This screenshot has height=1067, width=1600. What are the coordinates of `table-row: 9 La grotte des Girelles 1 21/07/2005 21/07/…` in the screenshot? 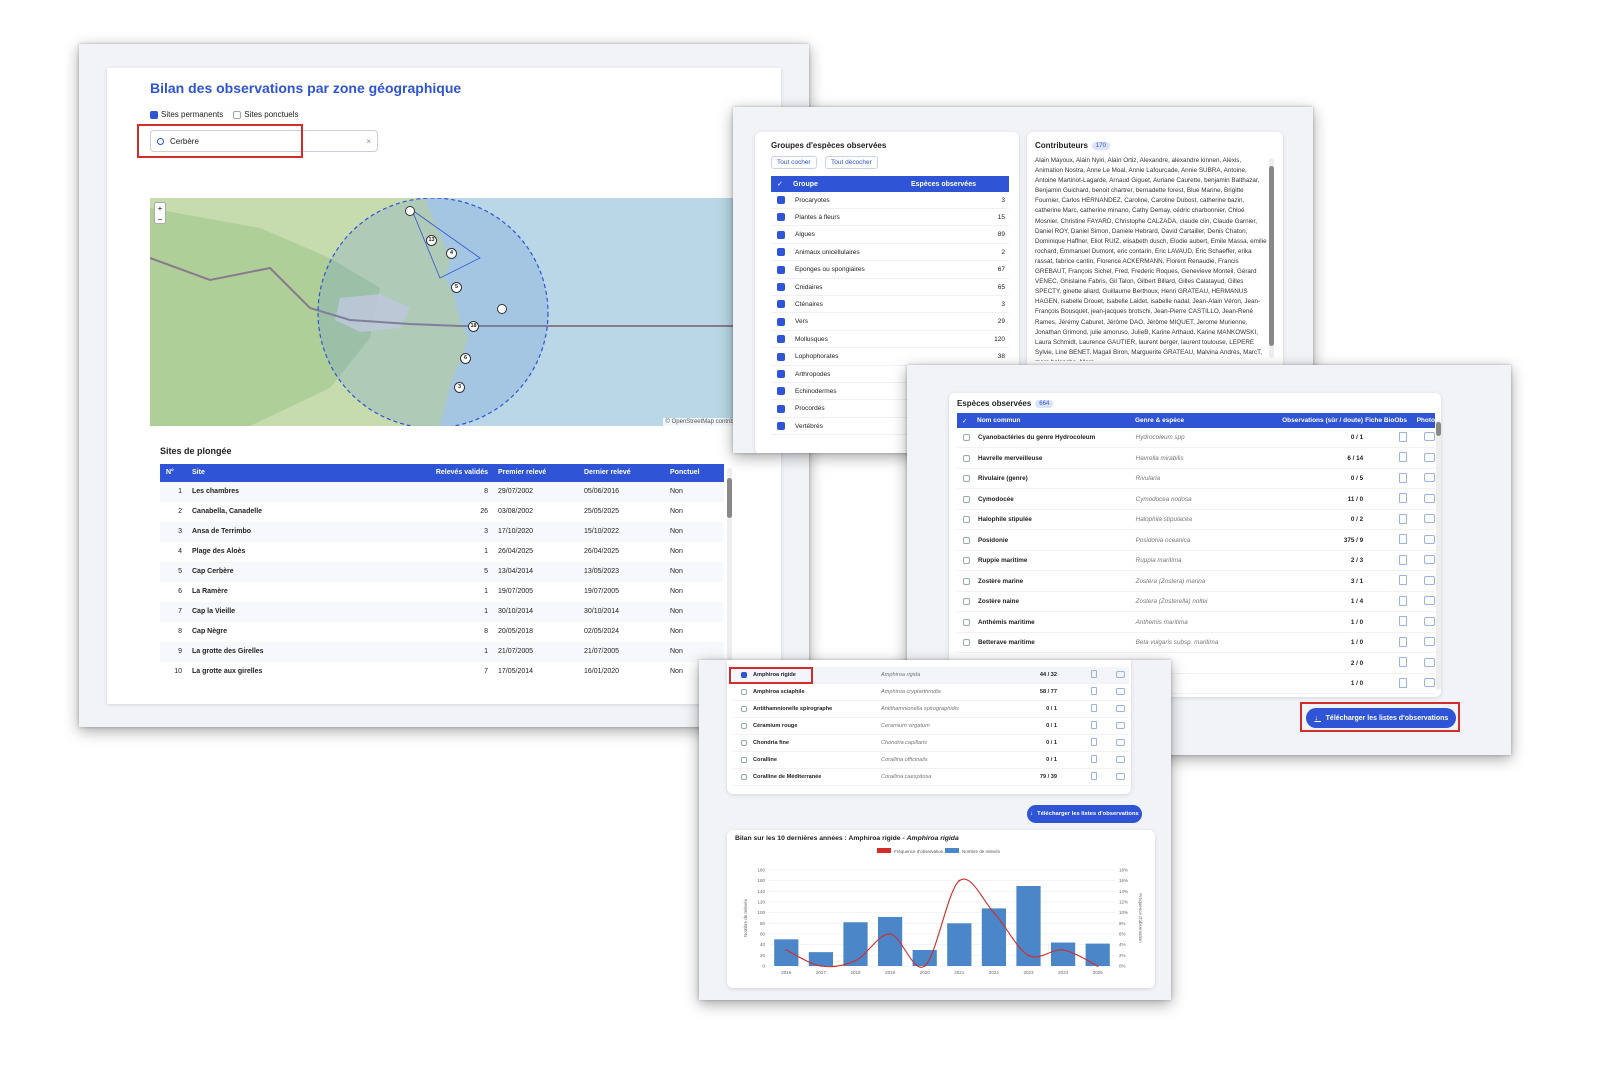 It's located at (442, 652).